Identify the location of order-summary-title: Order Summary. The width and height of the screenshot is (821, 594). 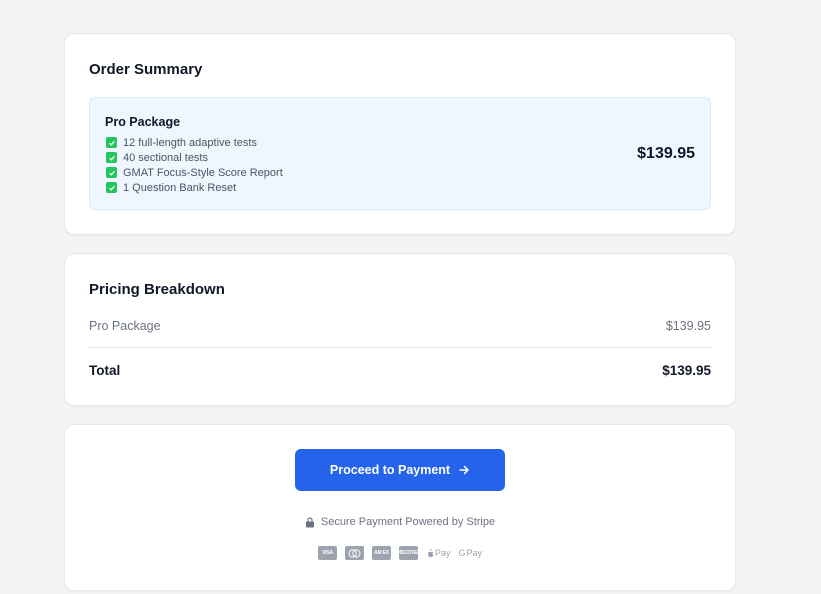
(146, 69).